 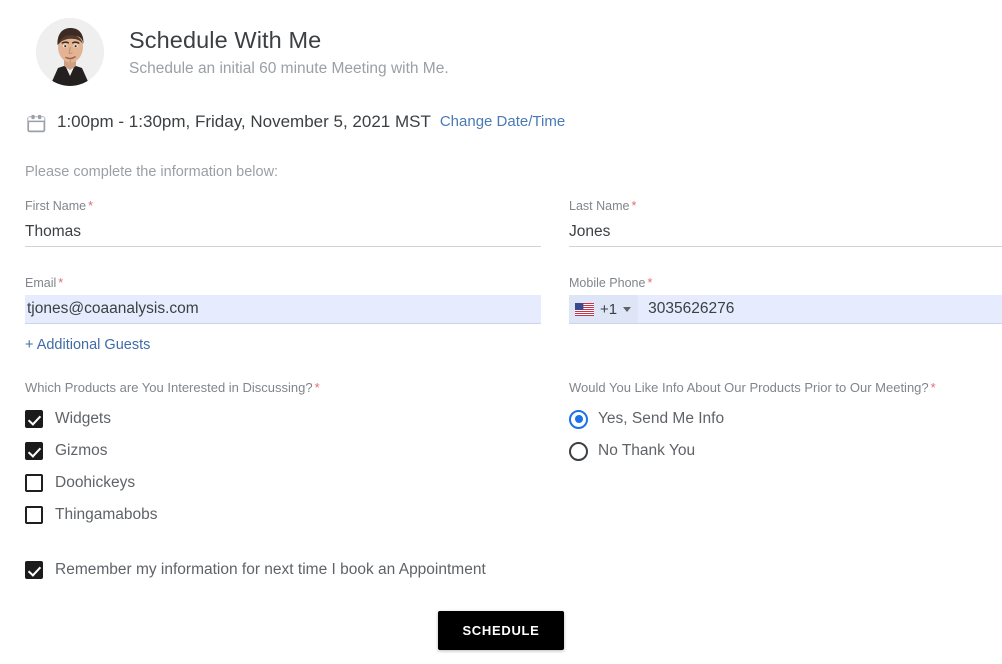 What do you see at coordinates (785, 451) in the screenshot?
I see `radio-option-no: No Thank You` at bounding box center [785, 451].